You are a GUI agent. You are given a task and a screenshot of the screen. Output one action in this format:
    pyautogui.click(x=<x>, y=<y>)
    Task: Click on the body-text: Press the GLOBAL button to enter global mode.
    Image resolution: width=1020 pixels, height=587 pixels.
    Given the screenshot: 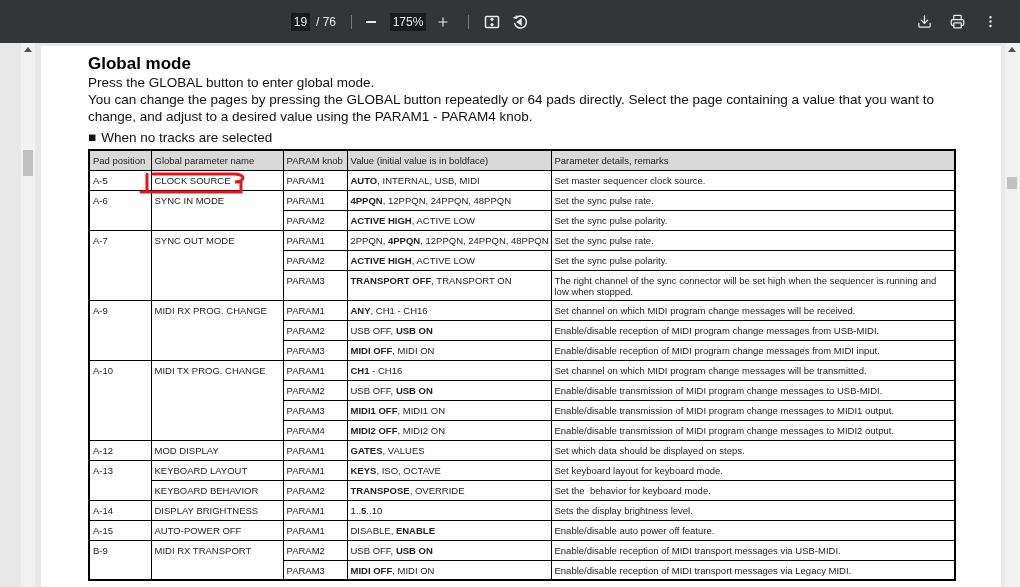 What is the action you would take?
    pyautogui.click(x=232, y=82)
    